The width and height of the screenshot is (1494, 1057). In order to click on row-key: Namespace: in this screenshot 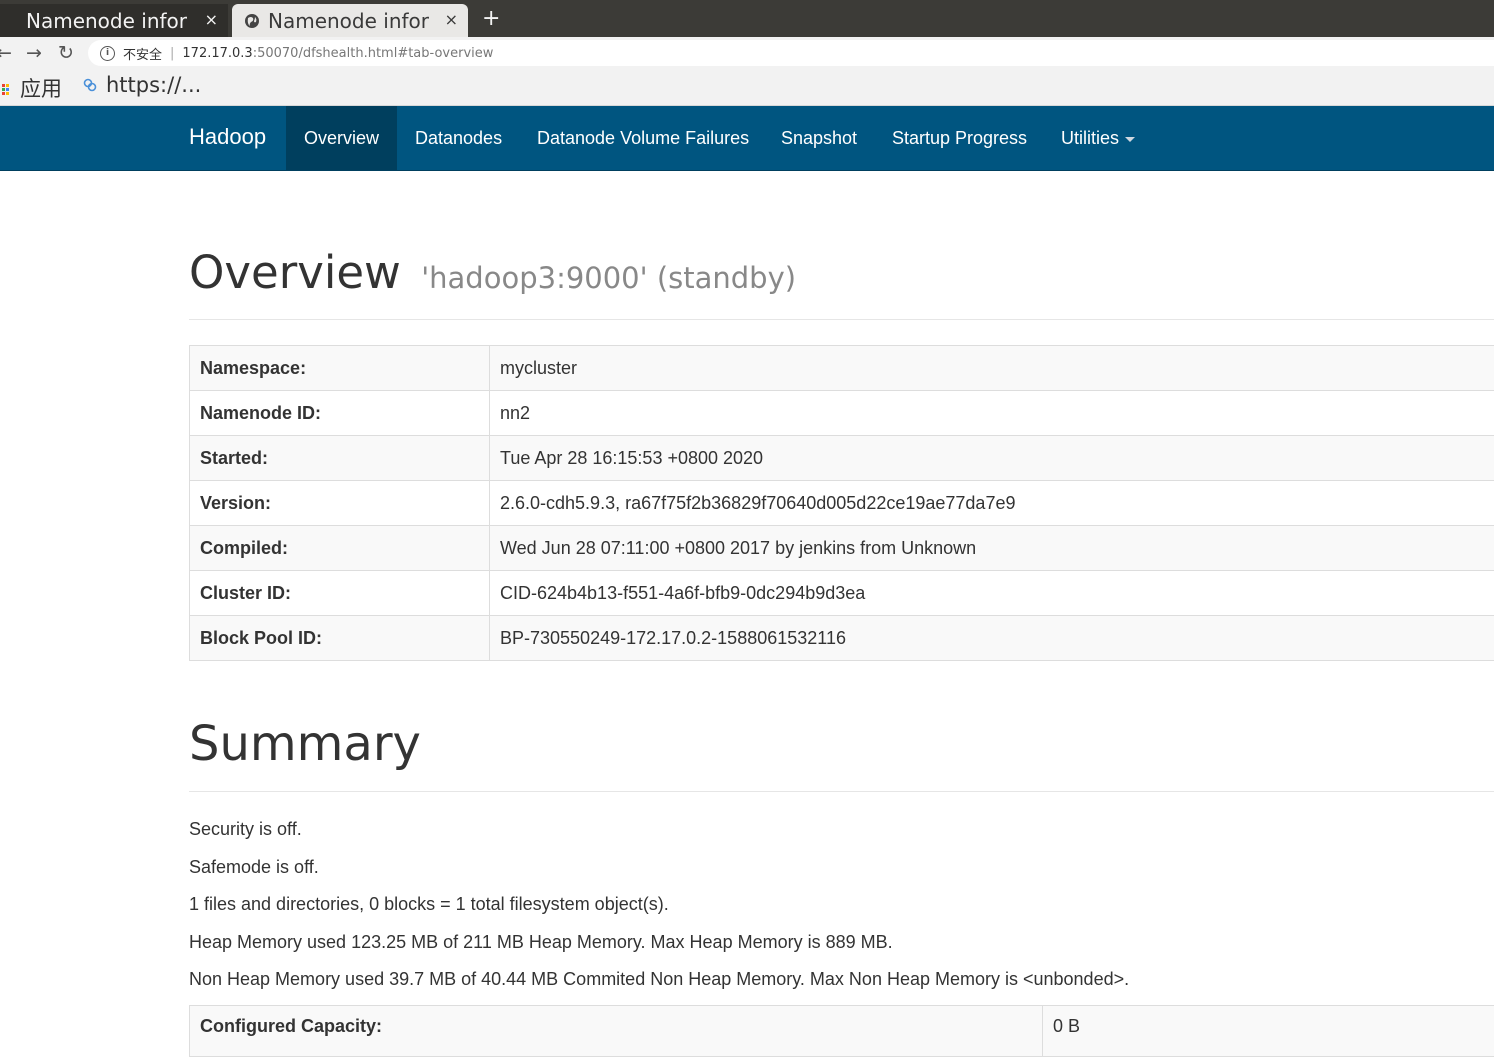, I will do `click(340, 368)`.